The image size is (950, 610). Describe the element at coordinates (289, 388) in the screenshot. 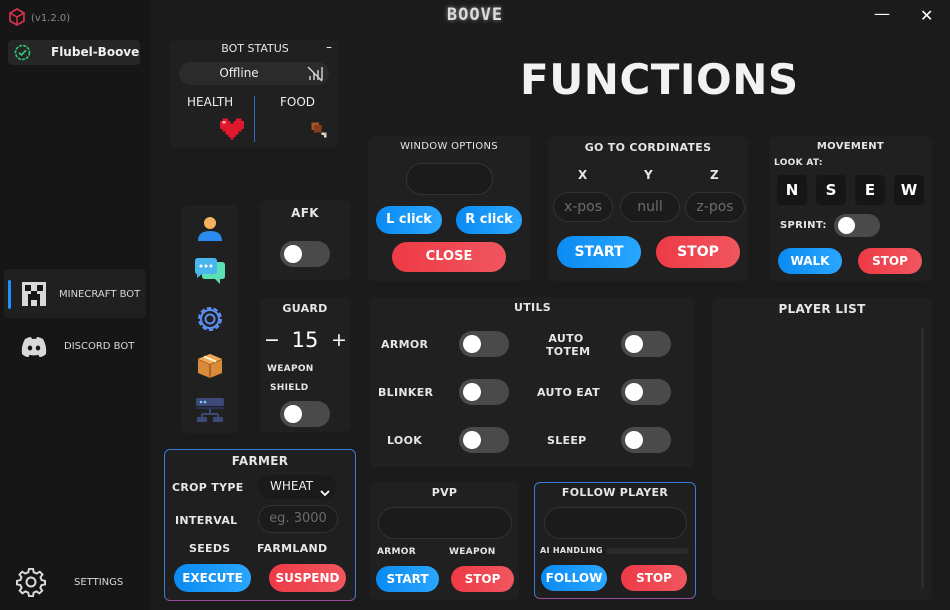

I see `guard-shield-label: SHIELD` at that location.